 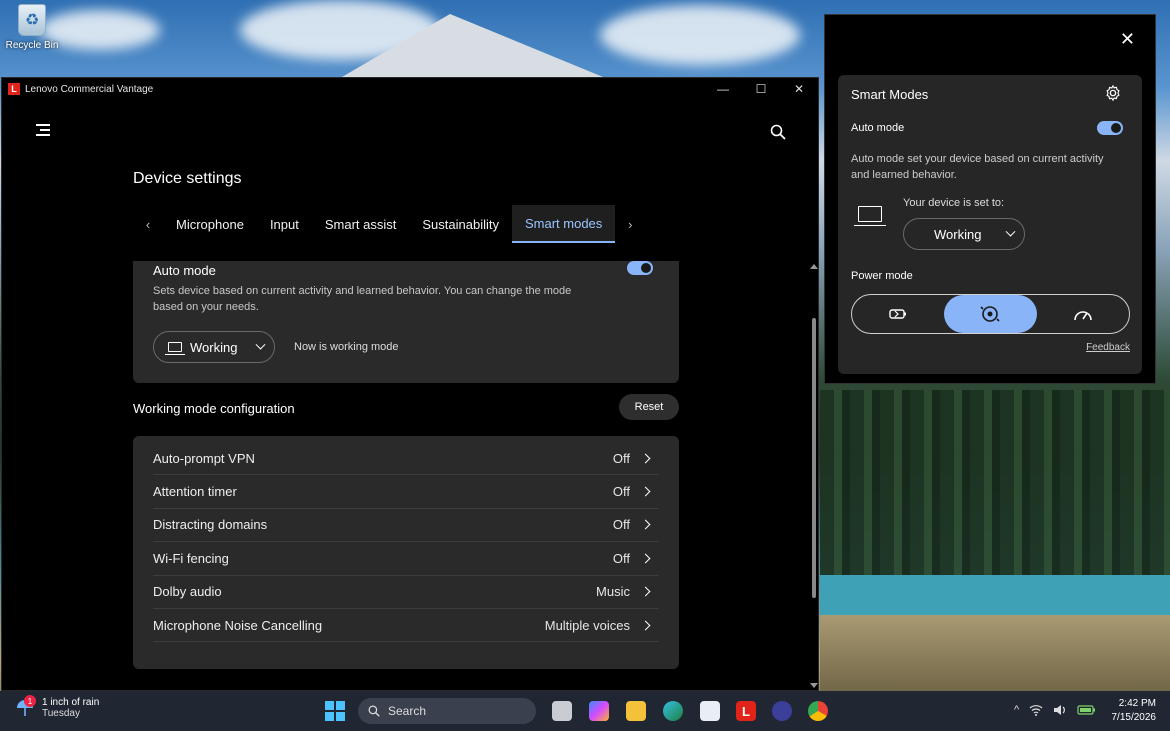 I want to click on performance-gauge-icon, so click(x=1083, y=316).